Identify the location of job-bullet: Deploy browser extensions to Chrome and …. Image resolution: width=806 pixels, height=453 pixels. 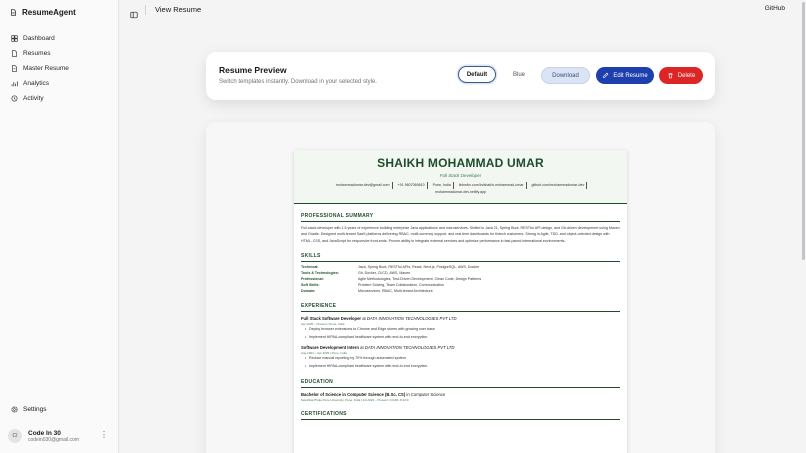
(460, 330).